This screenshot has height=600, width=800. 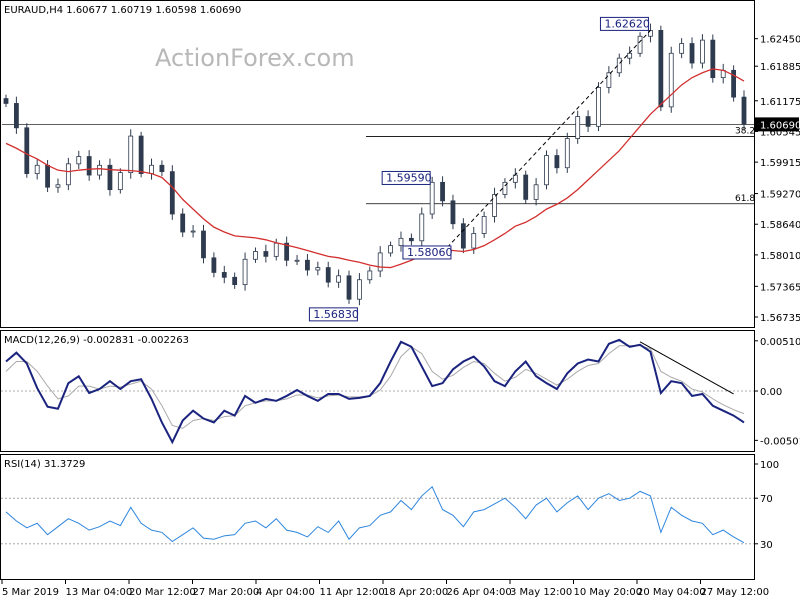 I want to click on price-tick-label: 1.59915, so click(x=780, y=163).